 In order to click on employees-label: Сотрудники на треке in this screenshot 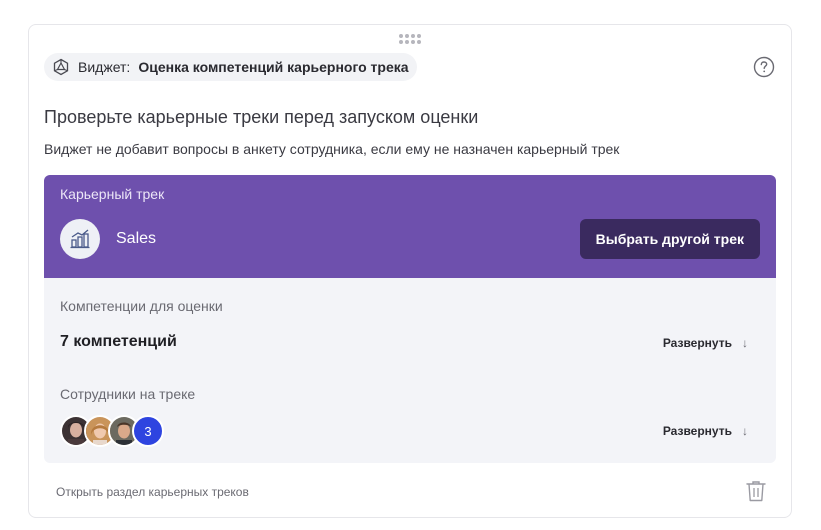, I will do `click(128, 394)`.